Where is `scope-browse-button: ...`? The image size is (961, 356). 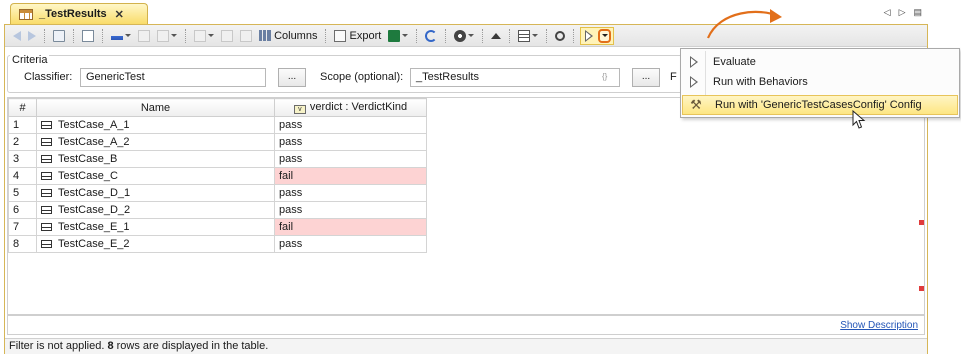 scope-browse-button: ... is located at coordinates (646, 77).